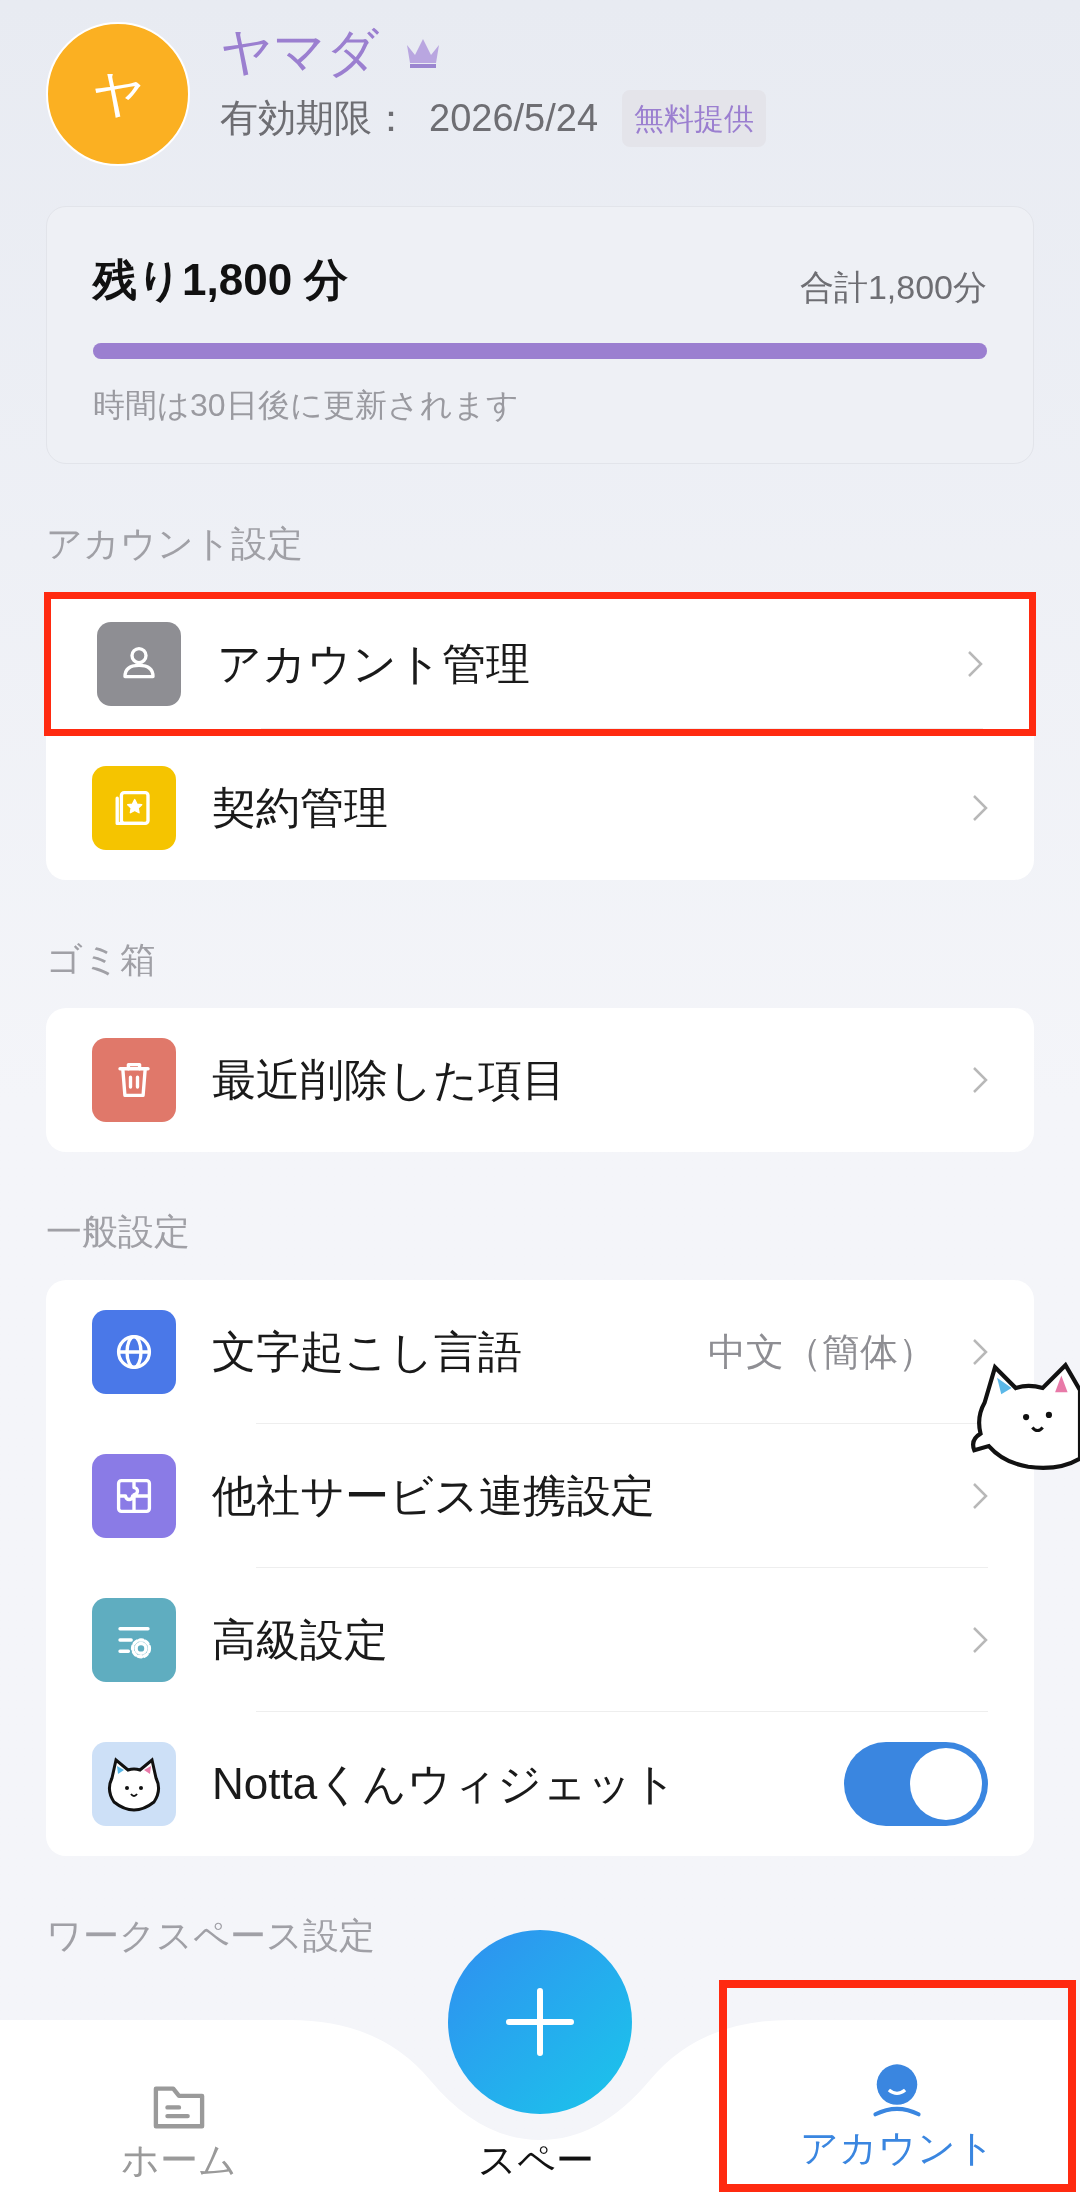  I want to click on section-title: アカウント設定, so click(175, 544).